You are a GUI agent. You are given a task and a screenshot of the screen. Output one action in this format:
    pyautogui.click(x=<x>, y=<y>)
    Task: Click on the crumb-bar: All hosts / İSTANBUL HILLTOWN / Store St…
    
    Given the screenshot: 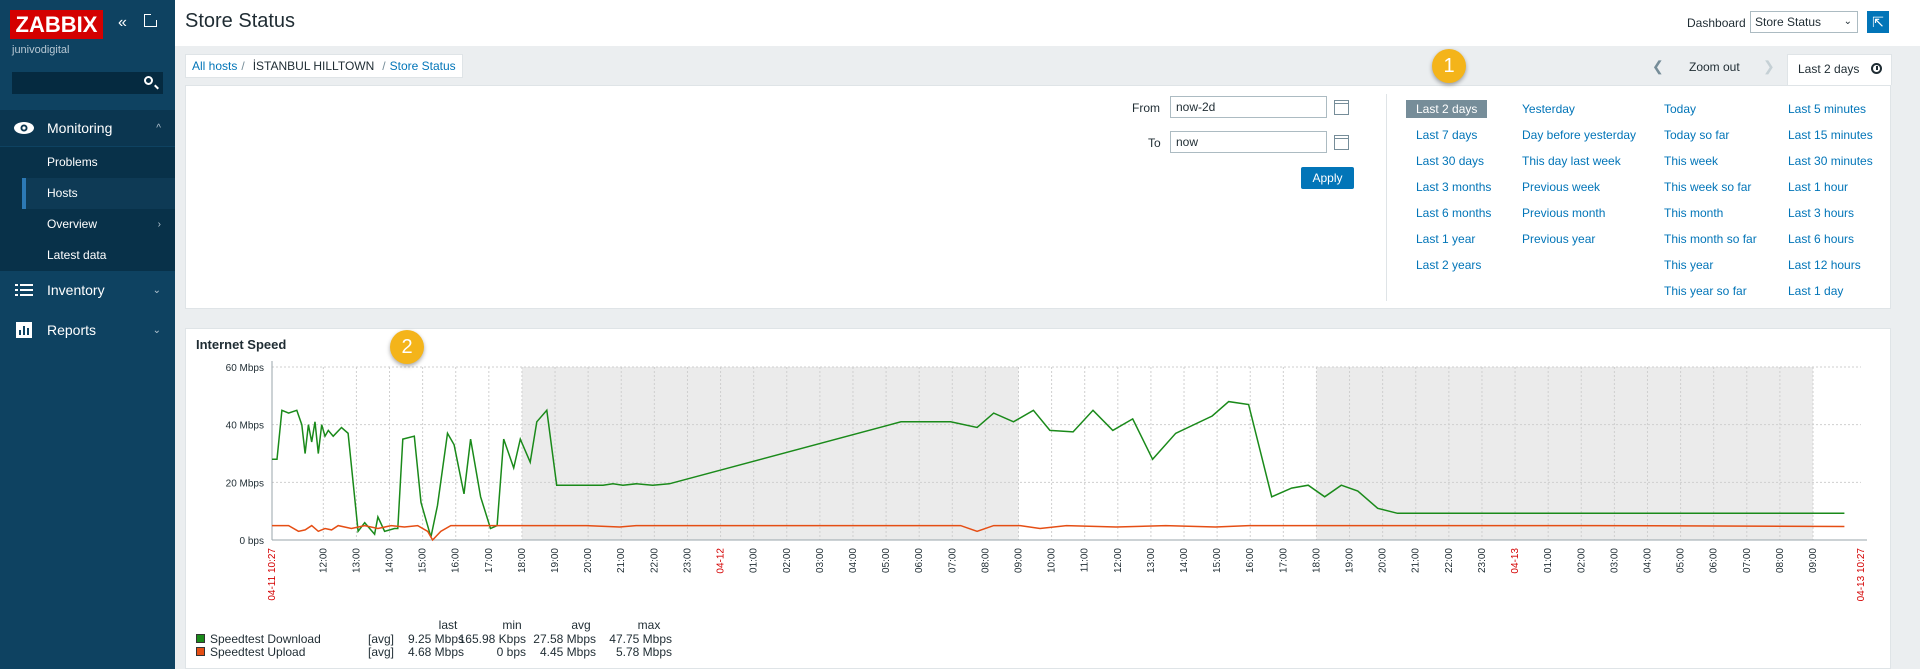 What is the action you would take?
    pyautogui.click(x=1038, y=69)
    